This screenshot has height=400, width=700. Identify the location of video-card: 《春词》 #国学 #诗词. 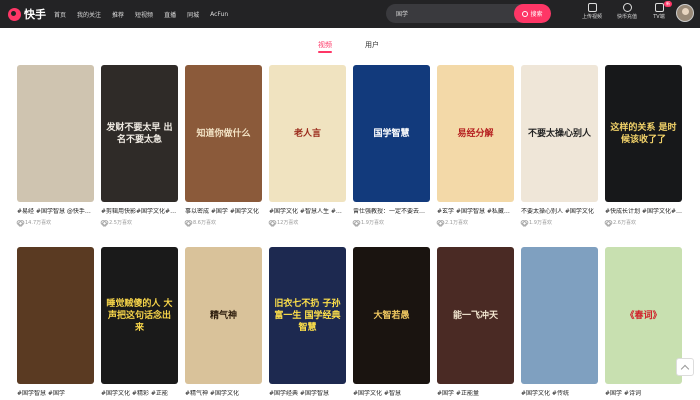
(643, 322).